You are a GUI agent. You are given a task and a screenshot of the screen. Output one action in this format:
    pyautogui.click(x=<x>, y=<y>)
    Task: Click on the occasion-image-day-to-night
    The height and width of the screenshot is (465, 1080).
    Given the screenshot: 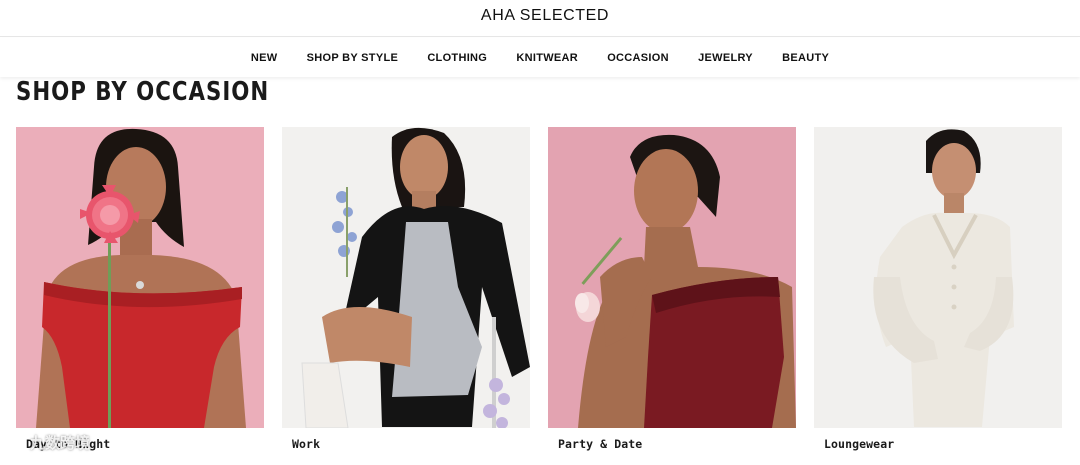 What is the action you would take?
    pyautogui.click(x=140, y=277)
    